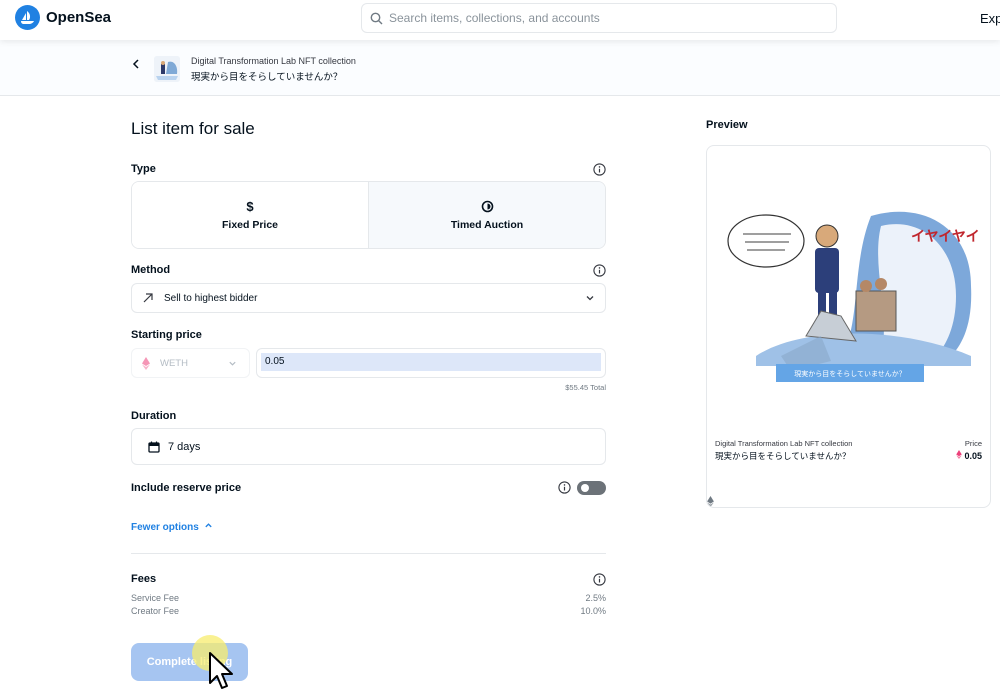 The image size is (1000, 691). I want to click on duration-picker: 7 days, so click(368, 446).